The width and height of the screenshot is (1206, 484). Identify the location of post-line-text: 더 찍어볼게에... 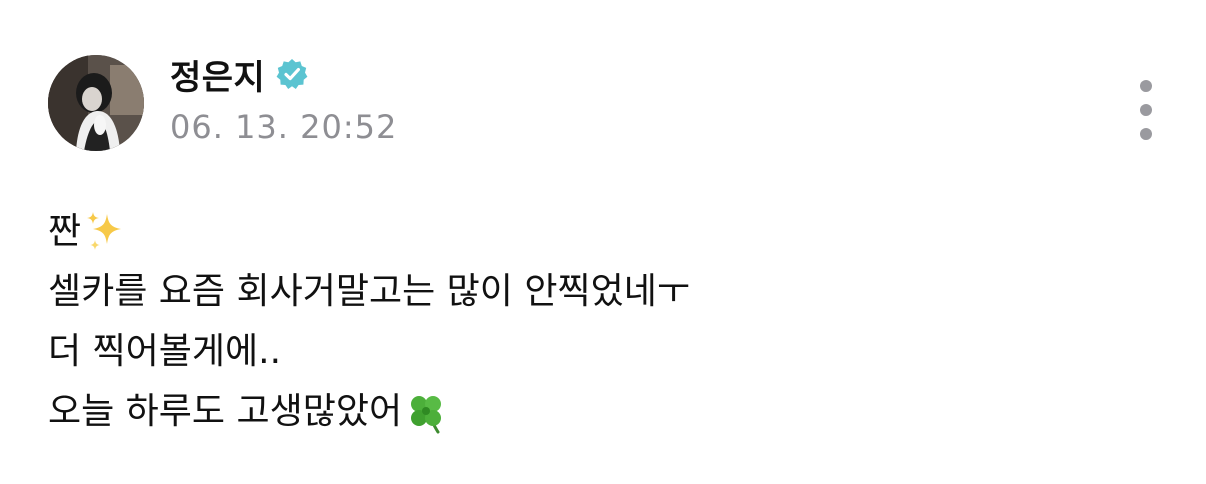
(165, 351).